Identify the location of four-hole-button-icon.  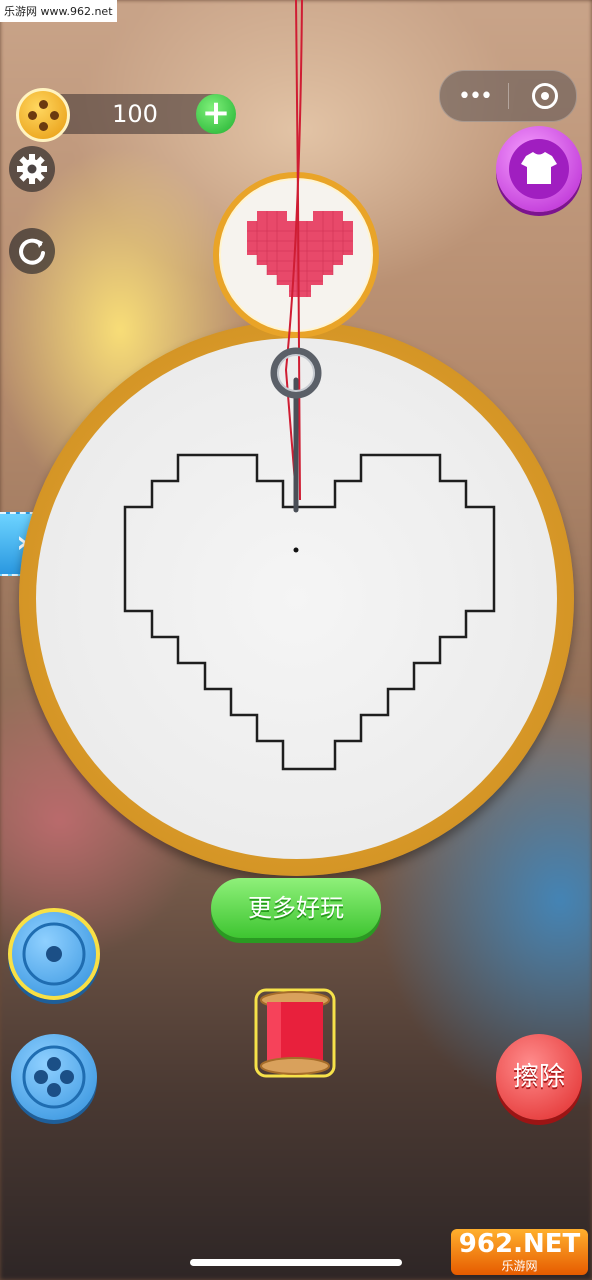
(54, 1077).